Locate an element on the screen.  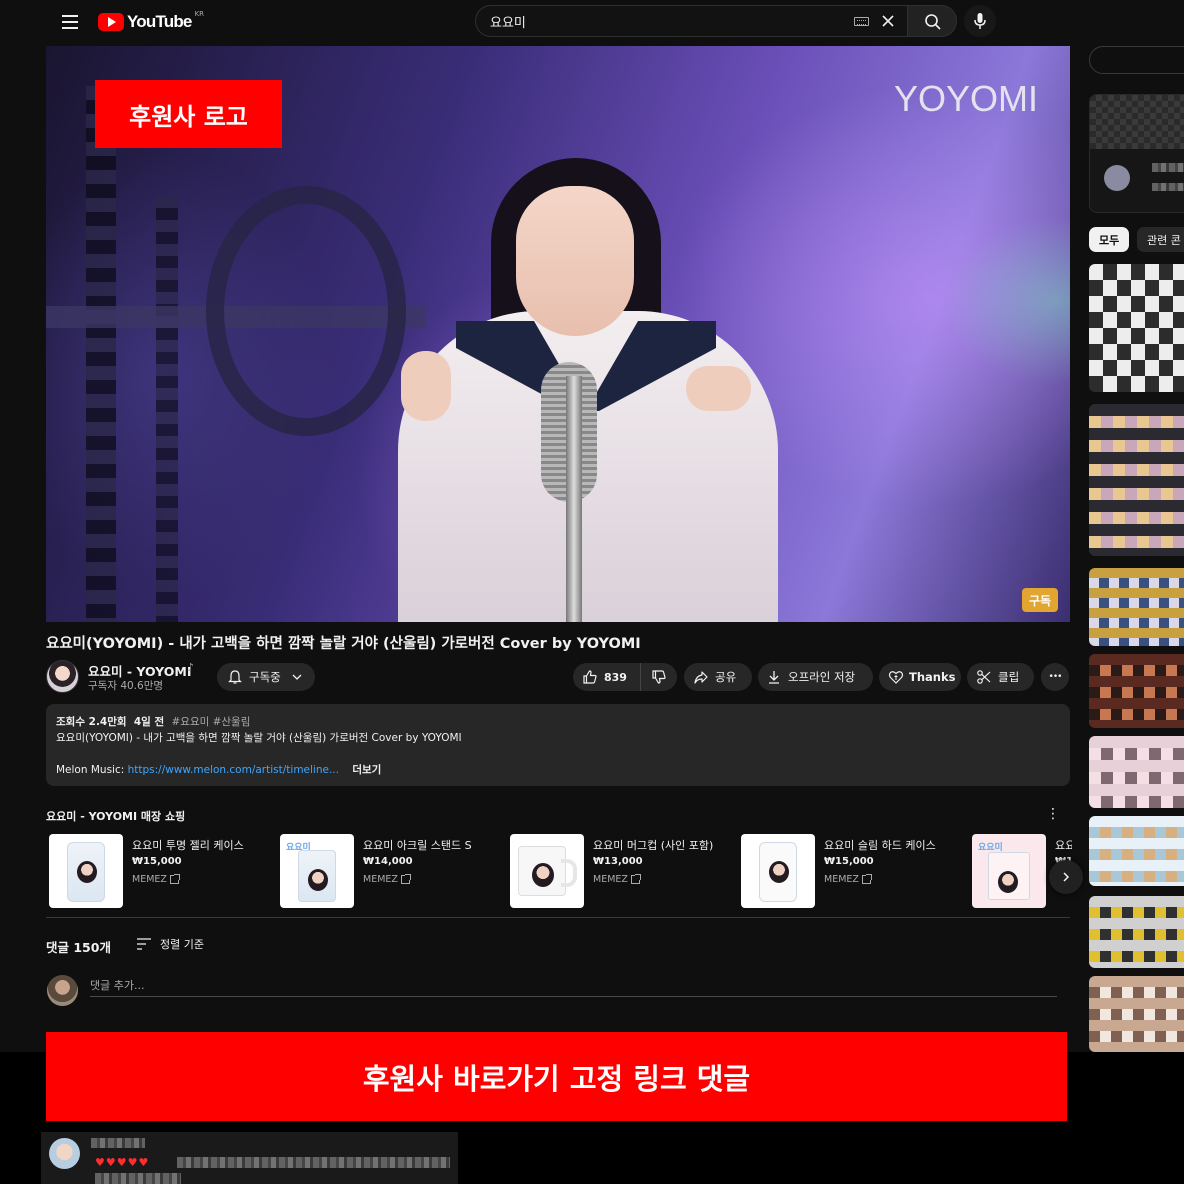
search-icon is located at coordinates (933, 22).